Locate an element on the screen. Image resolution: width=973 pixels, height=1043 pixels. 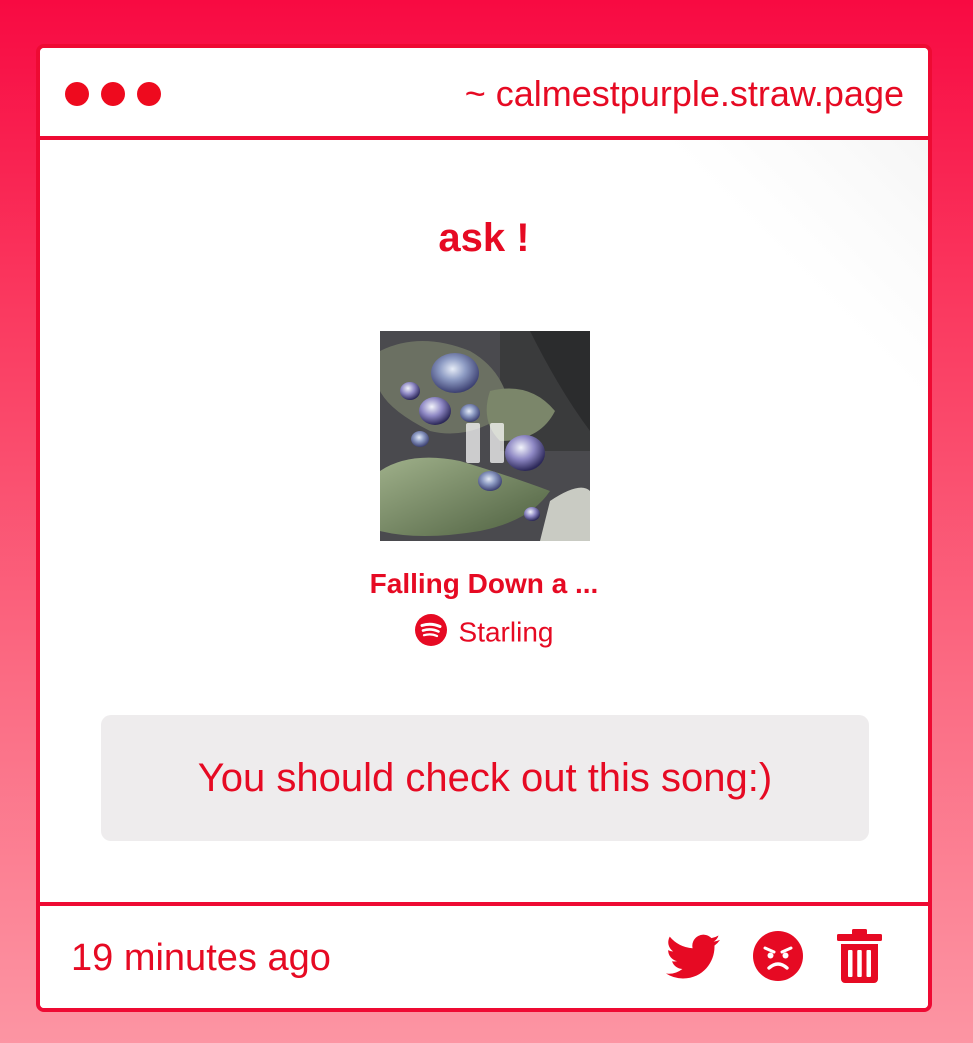
artist-name: Starling is located at coordinates (506, 632).